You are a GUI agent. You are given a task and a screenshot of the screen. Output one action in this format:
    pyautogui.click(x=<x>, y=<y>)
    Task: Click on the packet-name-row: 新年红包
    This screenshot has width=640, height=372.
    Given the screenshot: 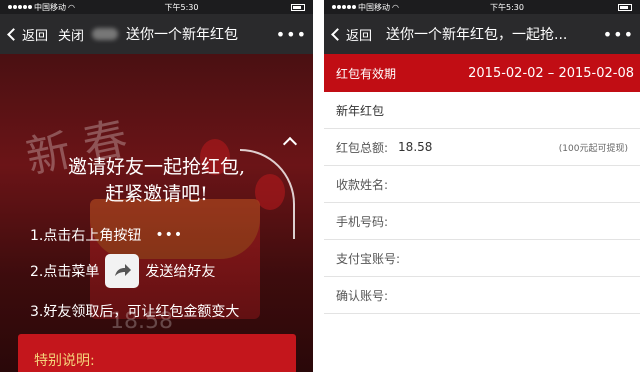 What is the action you would take?
    pyautogui.click(x=482, y=110)
    